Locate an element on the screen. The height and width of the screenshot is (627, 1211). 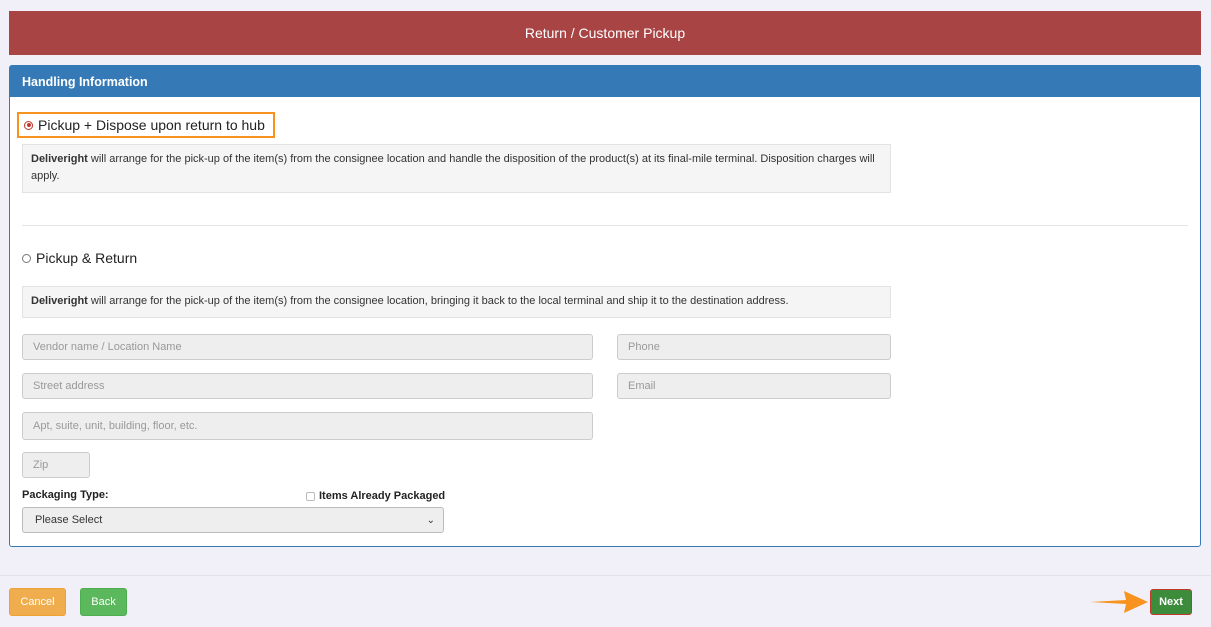
email-input: Email is located at coordinates (754, 386).